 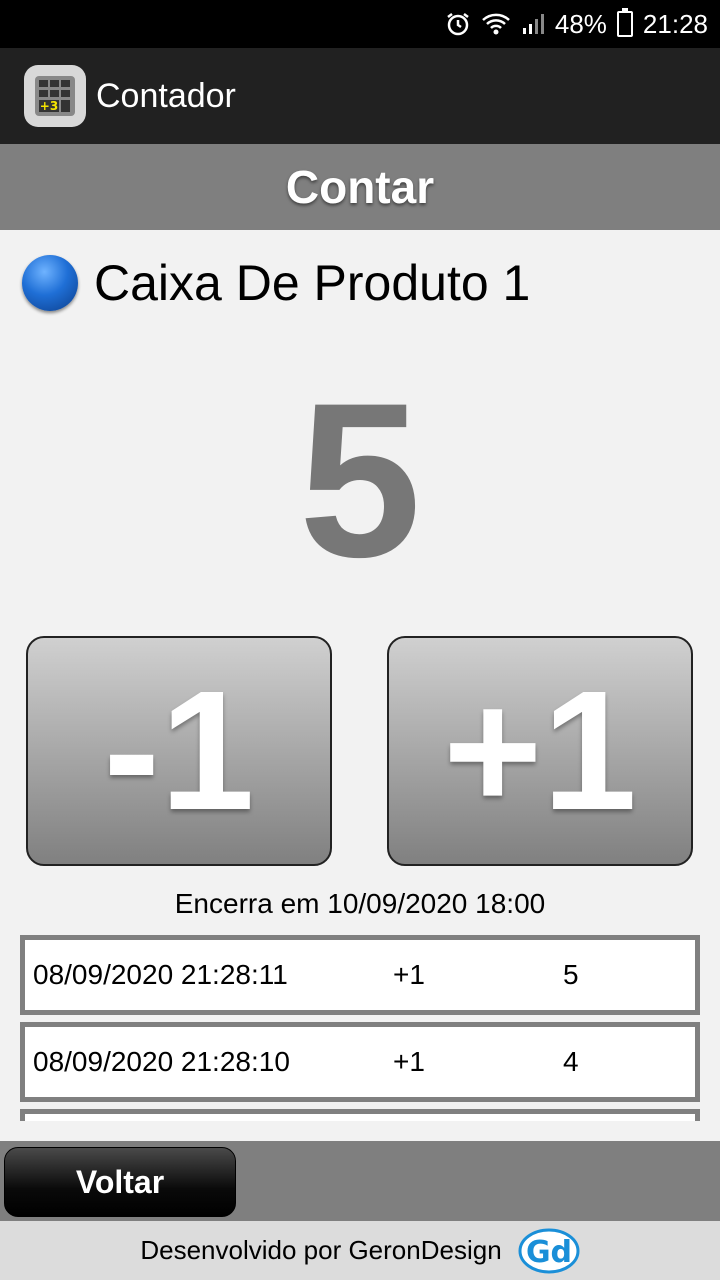 What do you see at coordinates (321, 1250) in the screenshot?
I see `footer-credit: Desenvolvido por GeronDesign` at bounding box center [321, 1250].